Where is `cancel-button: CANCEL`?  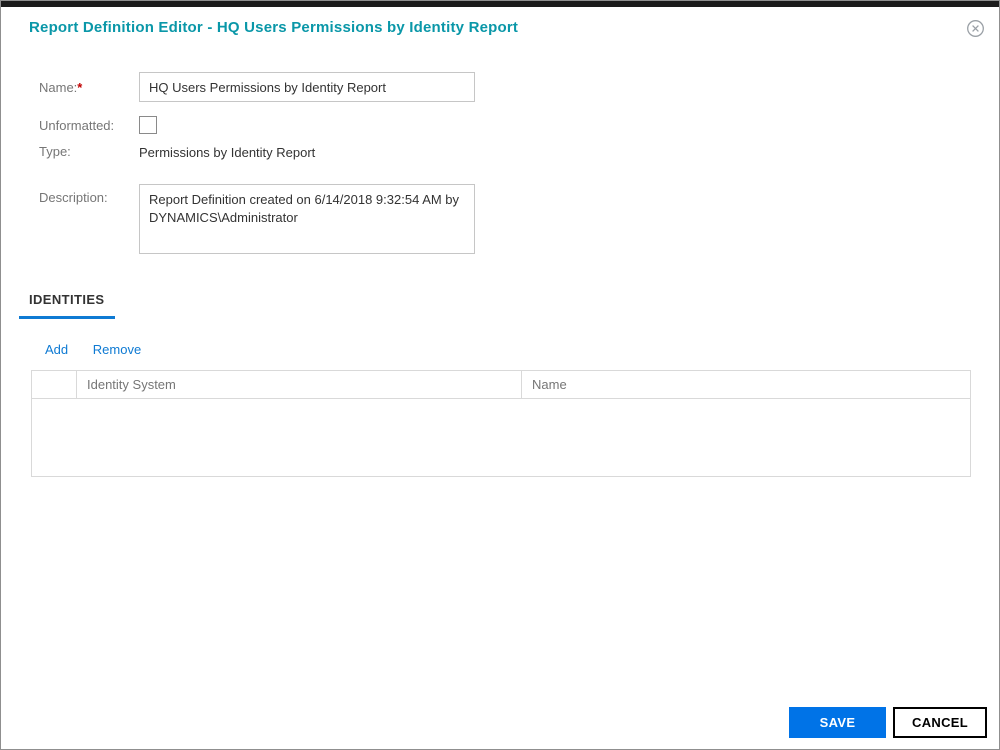
cancel-button: CANCEL is located at coordinates (940, 722).